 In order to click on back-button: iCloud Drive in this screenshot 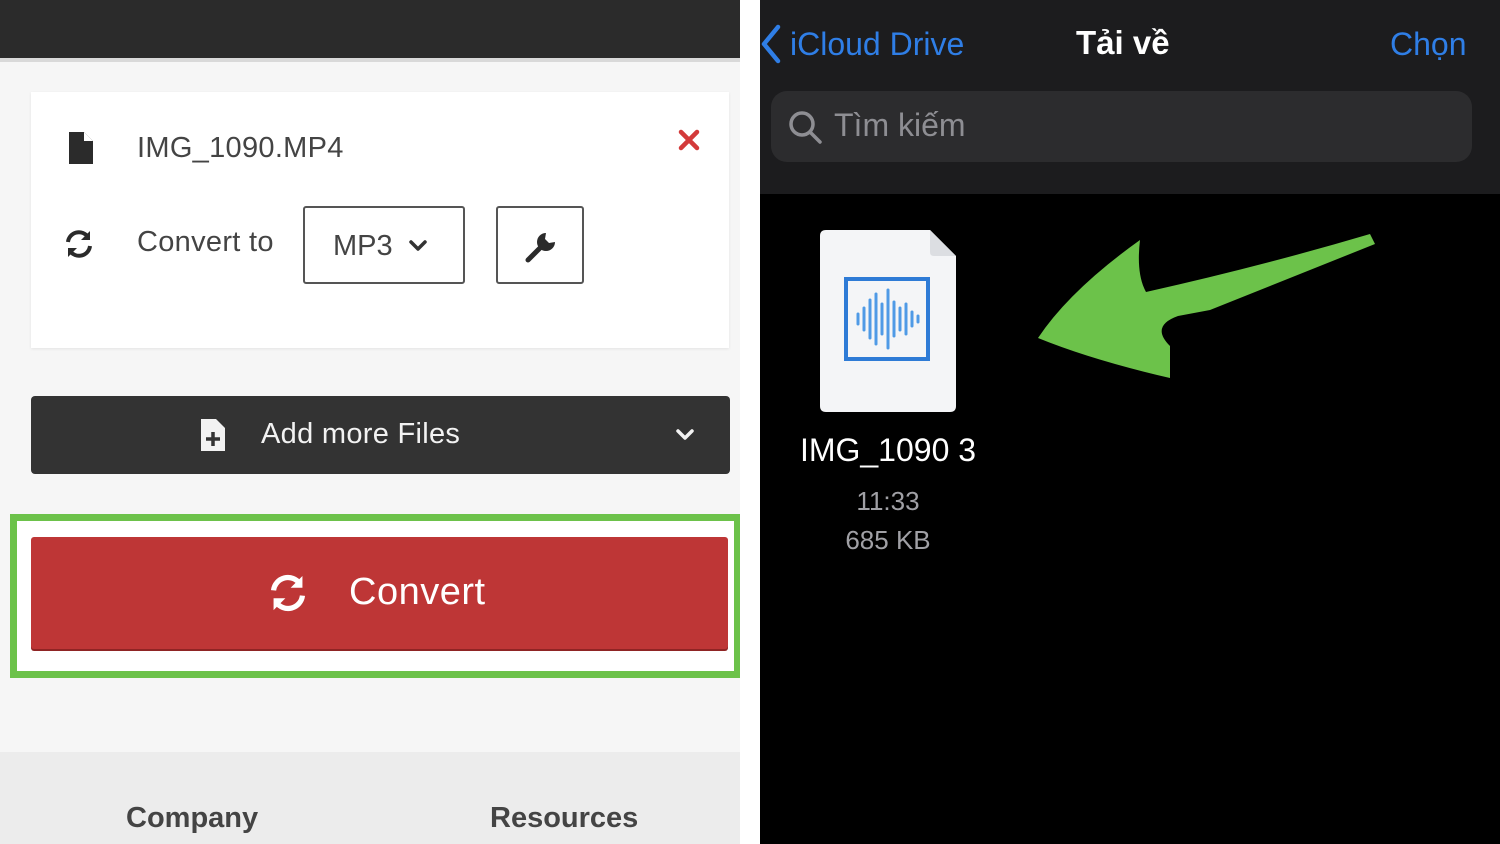, I will do `click(877, 44)`.